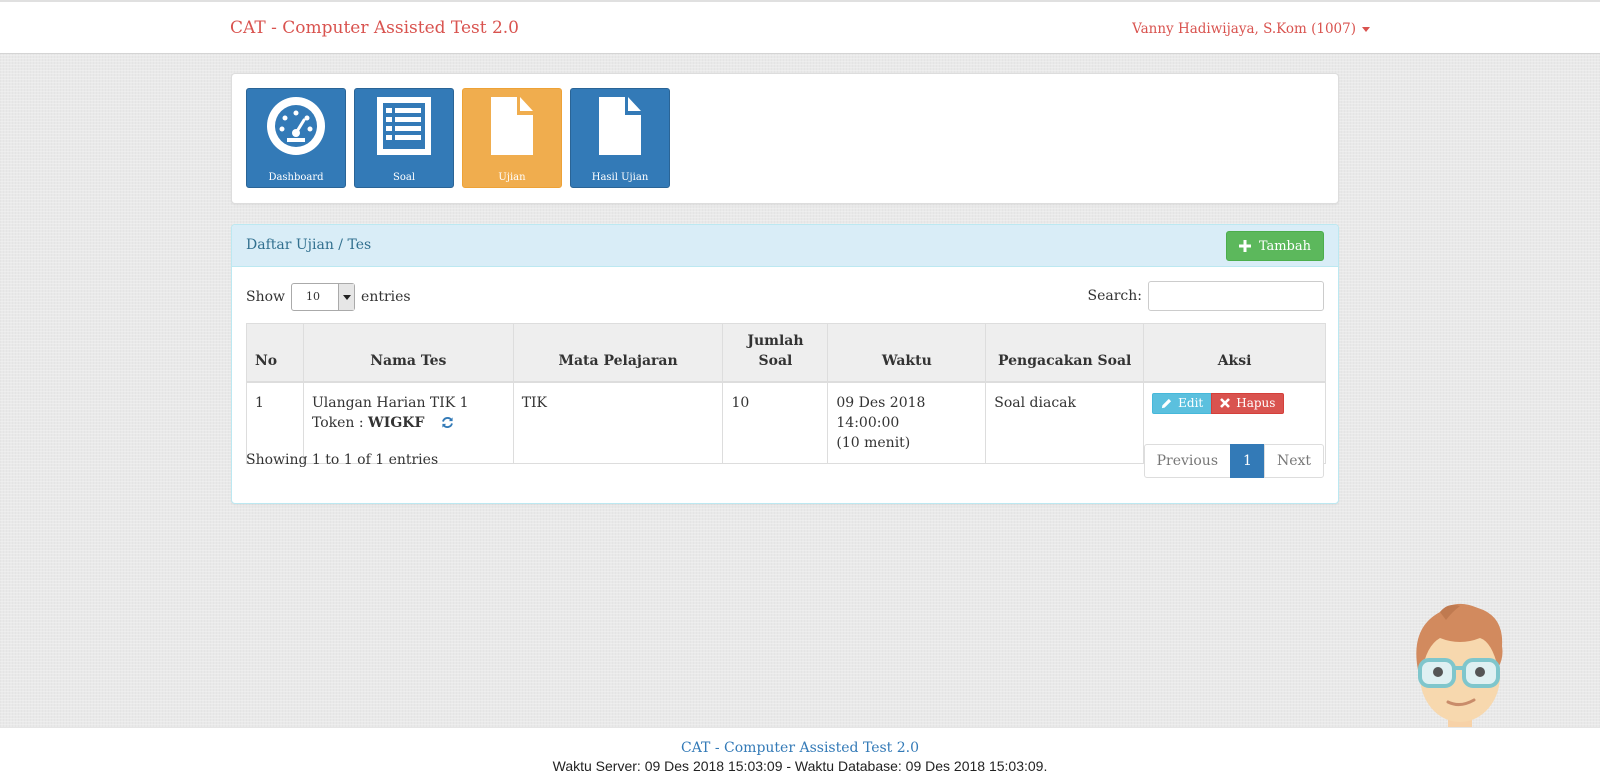 The image size is (1600, 782). I want to click on pagination-next: Next, so click(1293, 461).